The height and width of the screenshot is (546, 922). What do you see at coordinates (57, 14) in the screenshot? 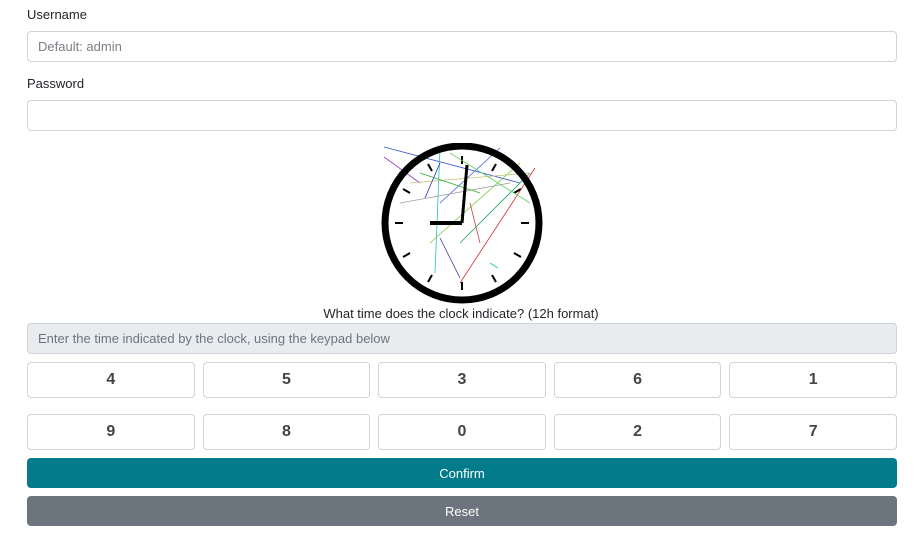
I see `username-label: Username` at bounding box center [57, 14].